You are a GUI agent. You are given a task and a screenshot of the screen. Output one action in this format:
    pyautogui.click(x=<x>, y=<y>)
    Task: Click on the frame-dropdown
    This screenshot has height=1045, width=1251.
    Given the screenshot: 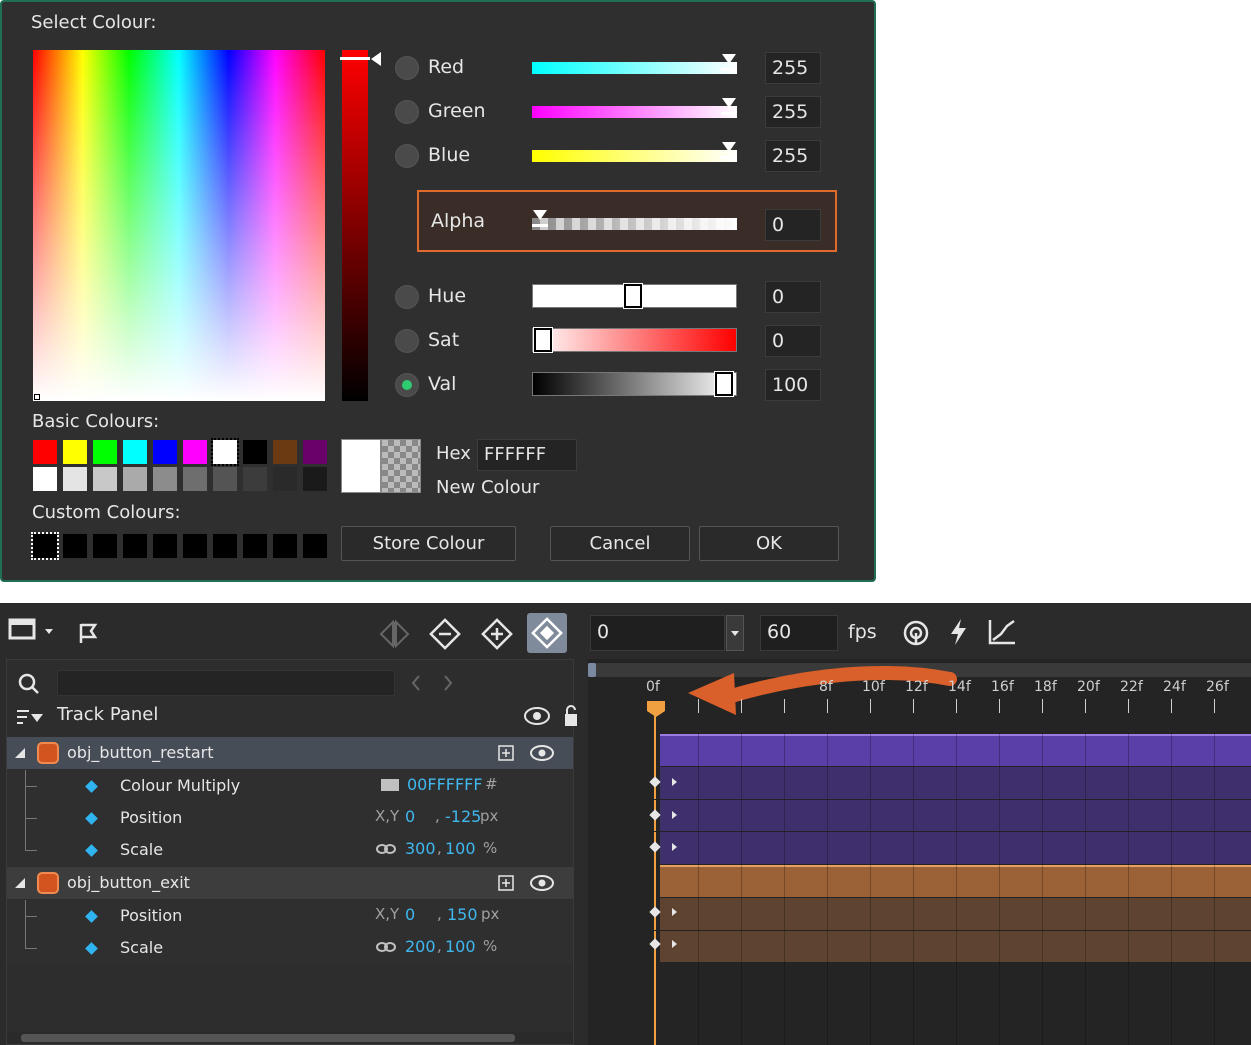 What is the action you would take?
    pyautogui.click(x=735, y=633)
    